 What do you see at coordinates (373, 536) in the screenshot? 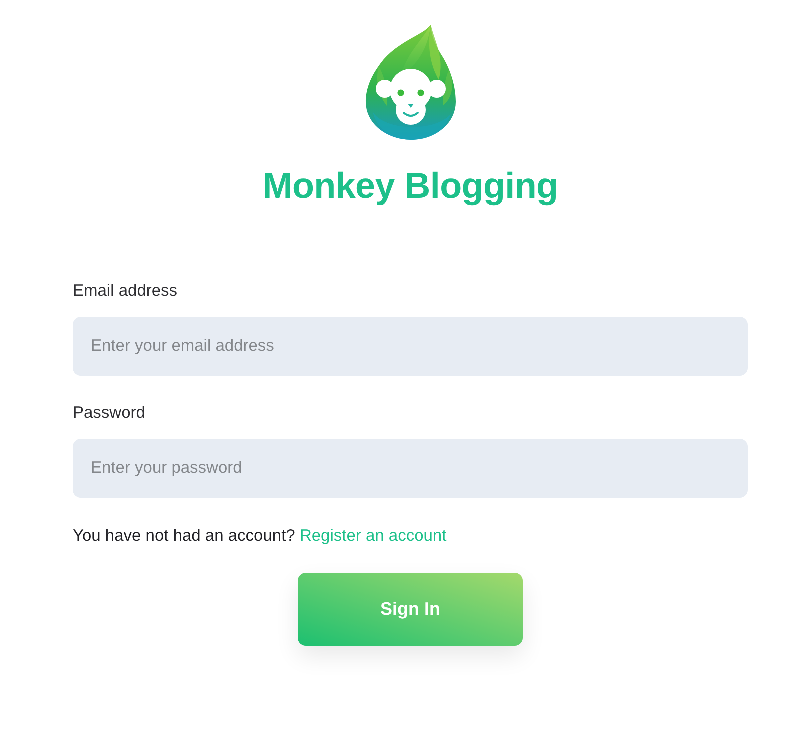
I see `register-link: Register an account` at bounding box center [373, 536].